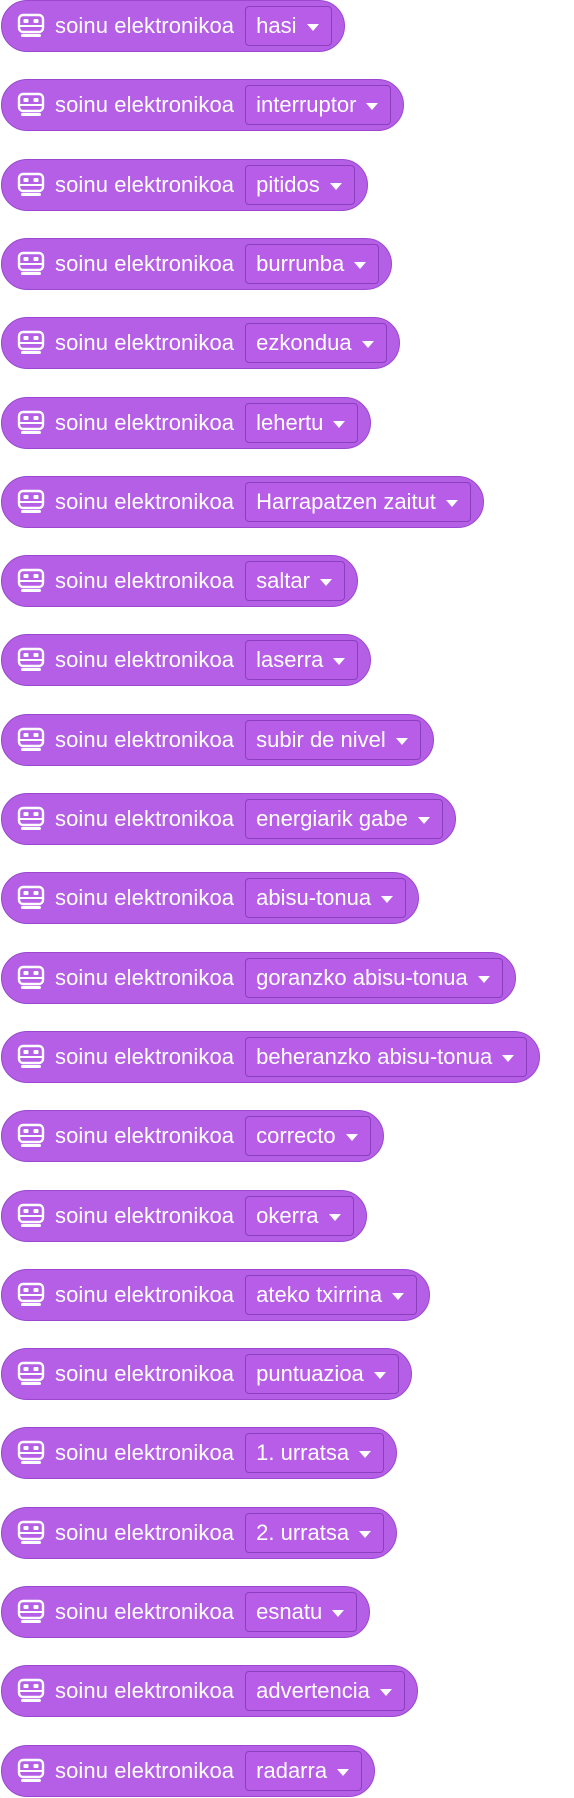  Describe the element at coordinates (199, 1533) in the screenshot. I see `electronic-sound-block: soinu elektronikoa 2. urratsa` at that location.